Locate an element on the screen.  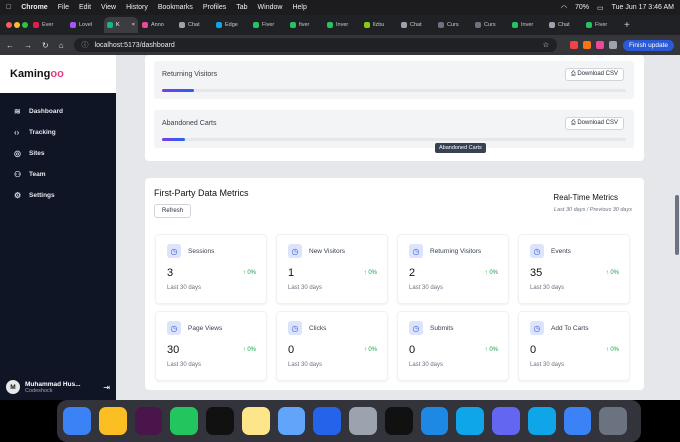
bookmark-star-icon: ☆ is located at coordinates (546, 45).